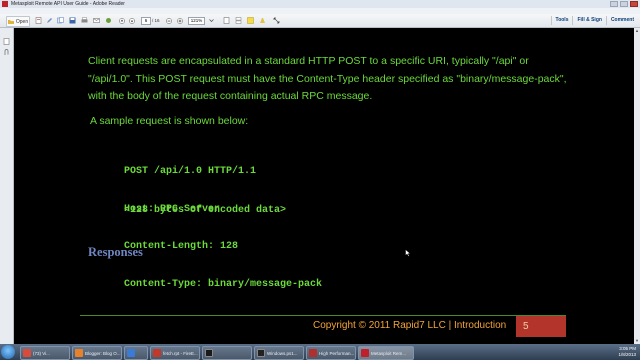  What do you see at coordinates (169, 20) in the screenshot?
I see `zoom-out-icon` at bounding box center [169, 20].